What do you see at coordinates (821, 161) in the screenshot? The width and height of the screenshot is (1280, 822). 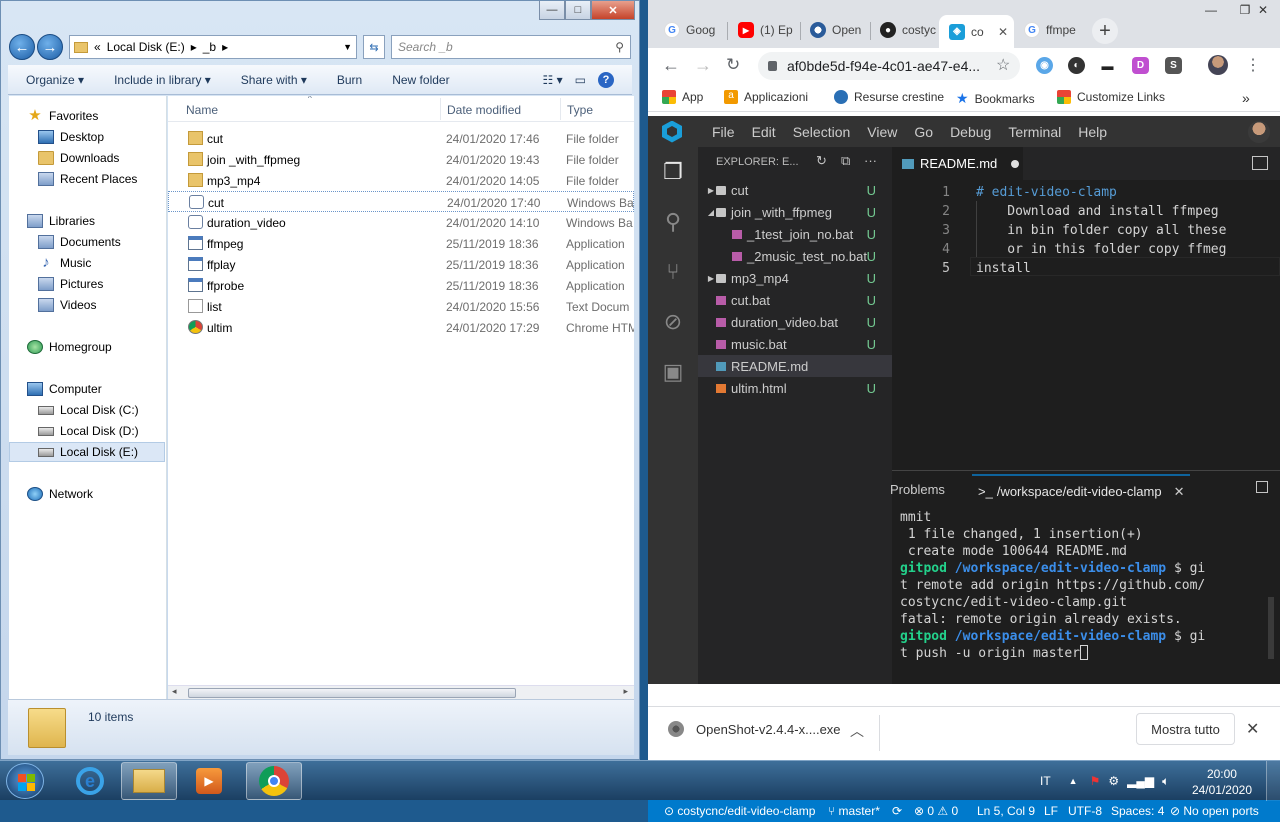 I see `refresh-icon: ↻` at bounding box center [821, 161].